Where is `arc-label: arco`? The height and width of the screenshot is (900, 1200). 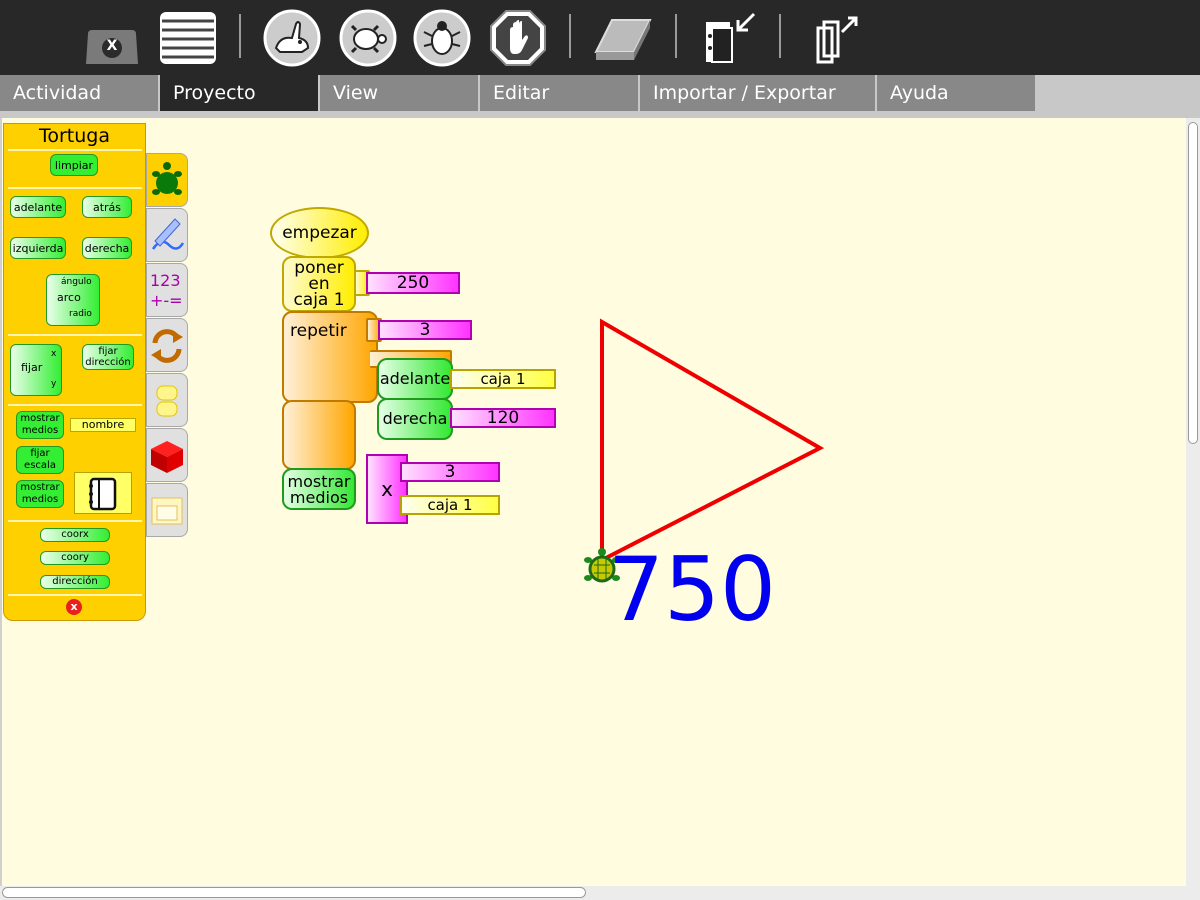
arc-label: arco is located at coordinates (69, 297).